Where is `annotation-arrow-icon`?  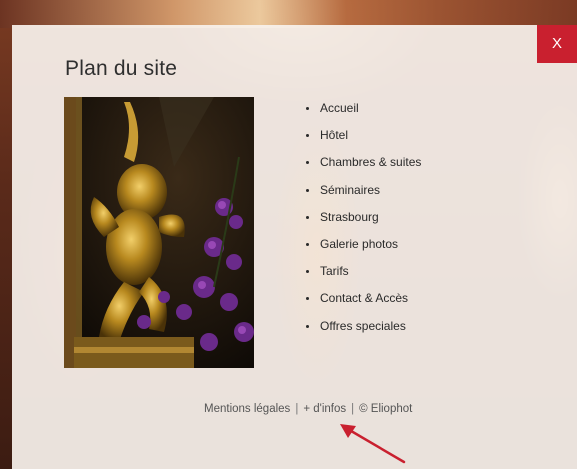 annotation-arrow-icon is located at coordinates (373, 444).